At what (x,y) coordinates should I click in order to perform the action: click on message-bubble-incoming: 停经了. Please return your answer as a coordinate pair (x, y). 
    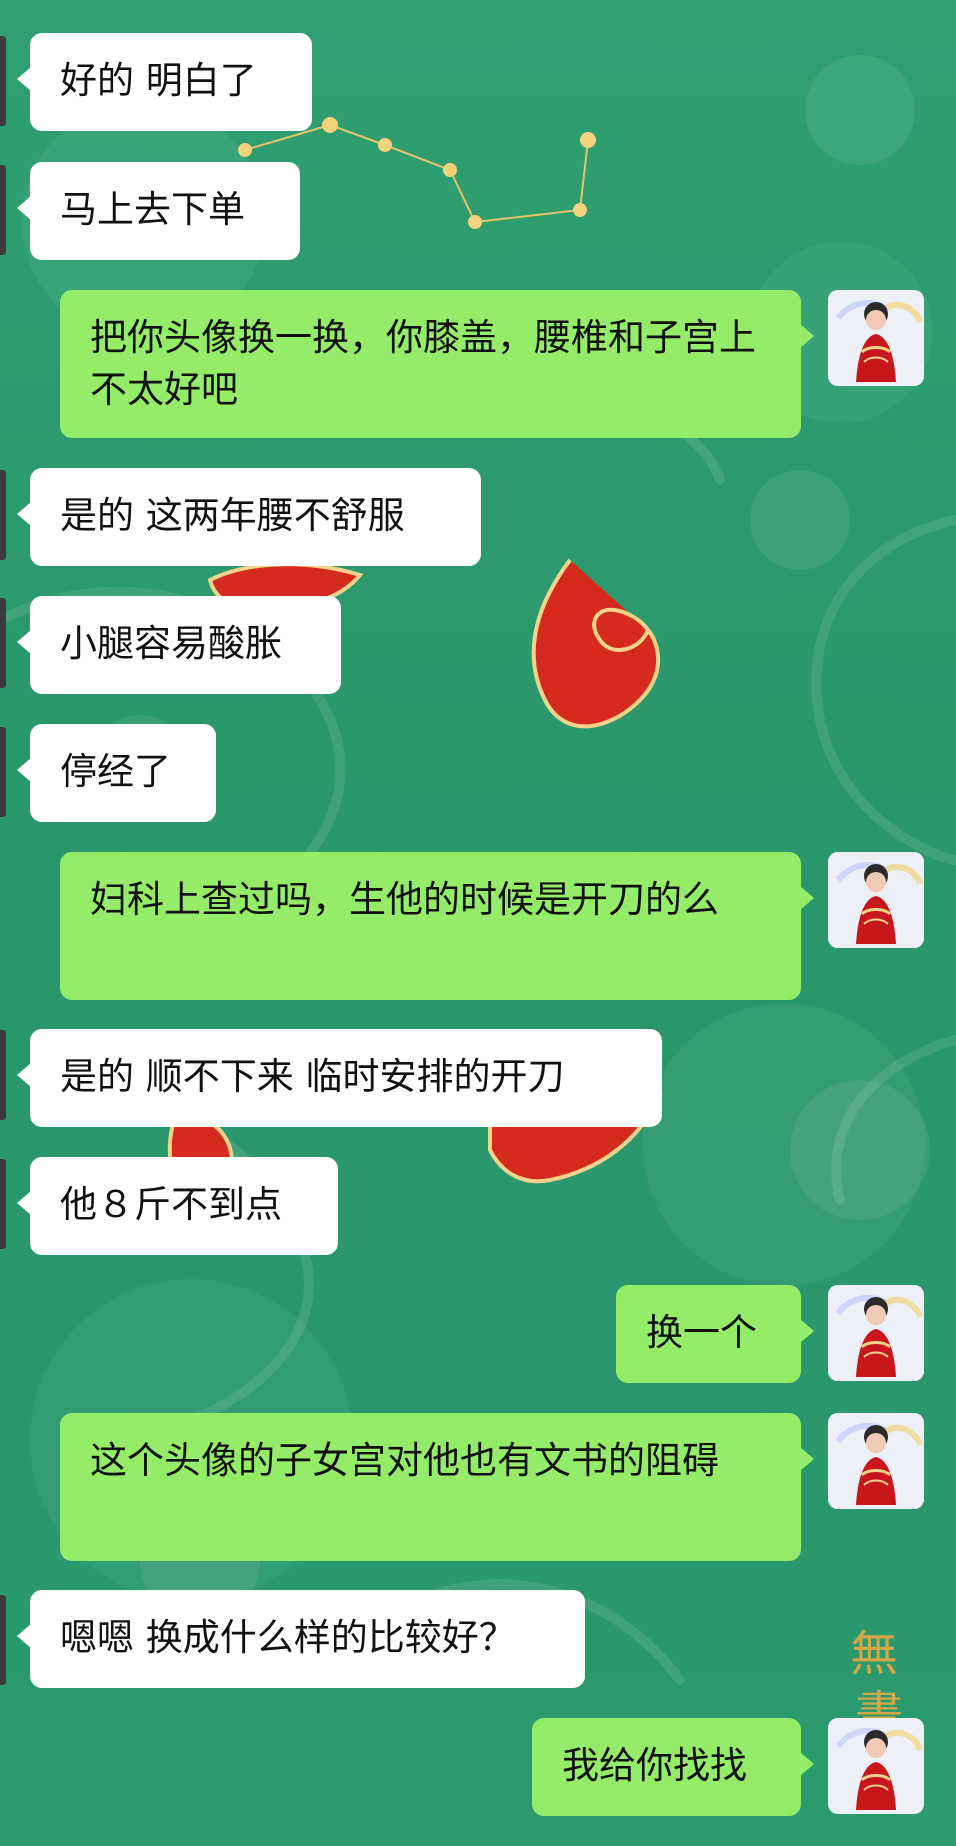
    Looking at the image, I should click on (116, 773).